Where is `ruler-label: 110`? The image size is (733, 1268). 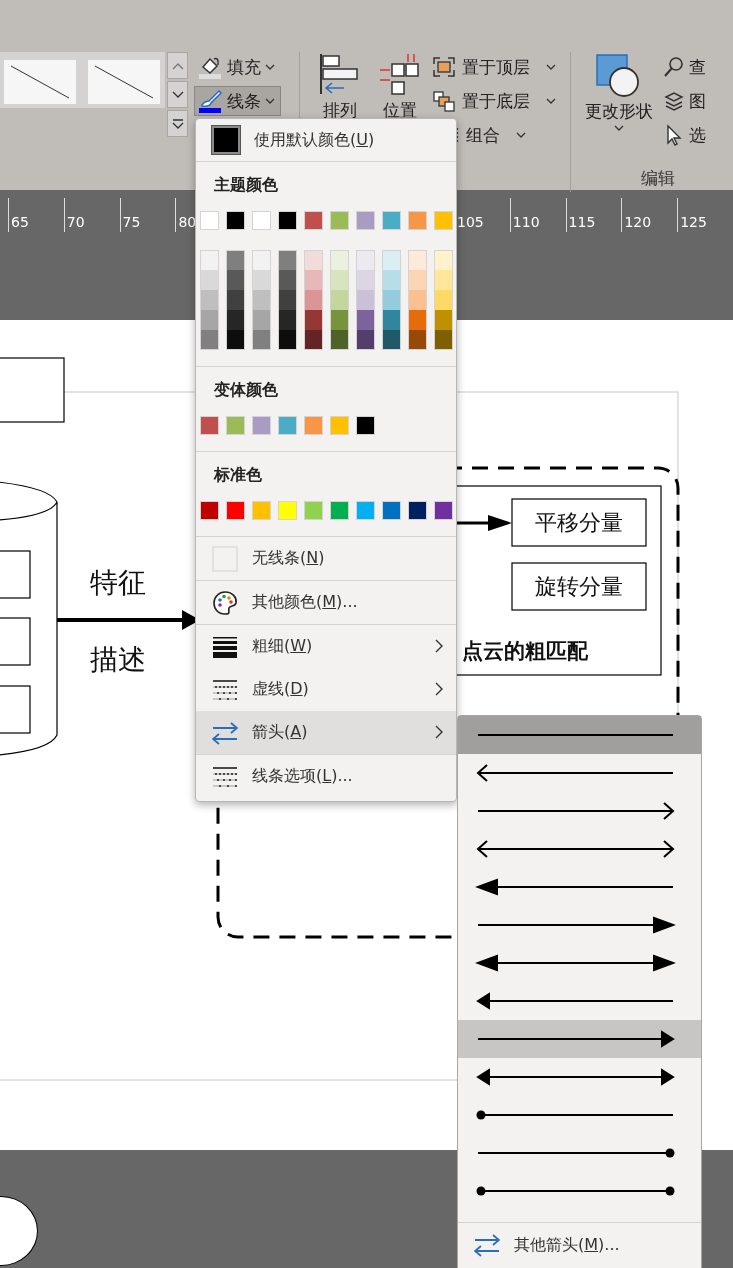 ruler-label: 110 is located at coordinates (537, 215).